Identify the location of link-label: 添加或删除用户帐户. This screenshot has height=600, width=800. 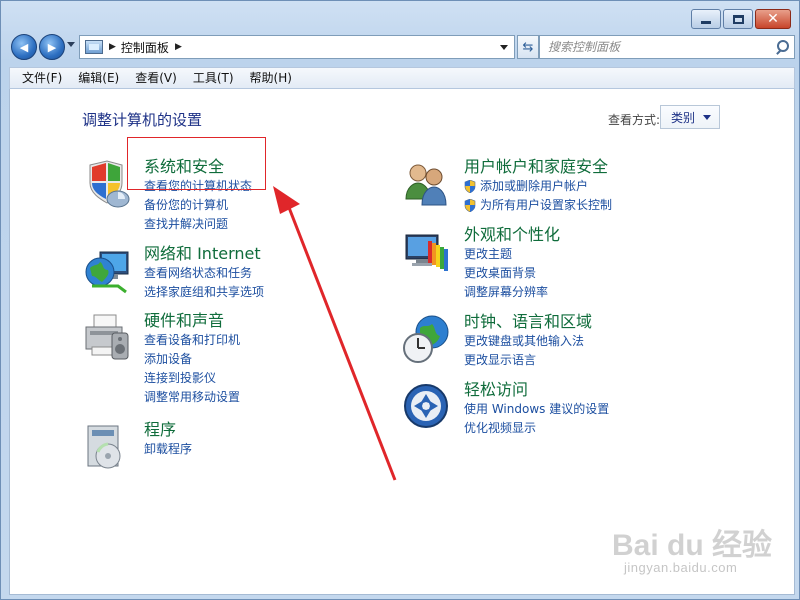
(534, 186).